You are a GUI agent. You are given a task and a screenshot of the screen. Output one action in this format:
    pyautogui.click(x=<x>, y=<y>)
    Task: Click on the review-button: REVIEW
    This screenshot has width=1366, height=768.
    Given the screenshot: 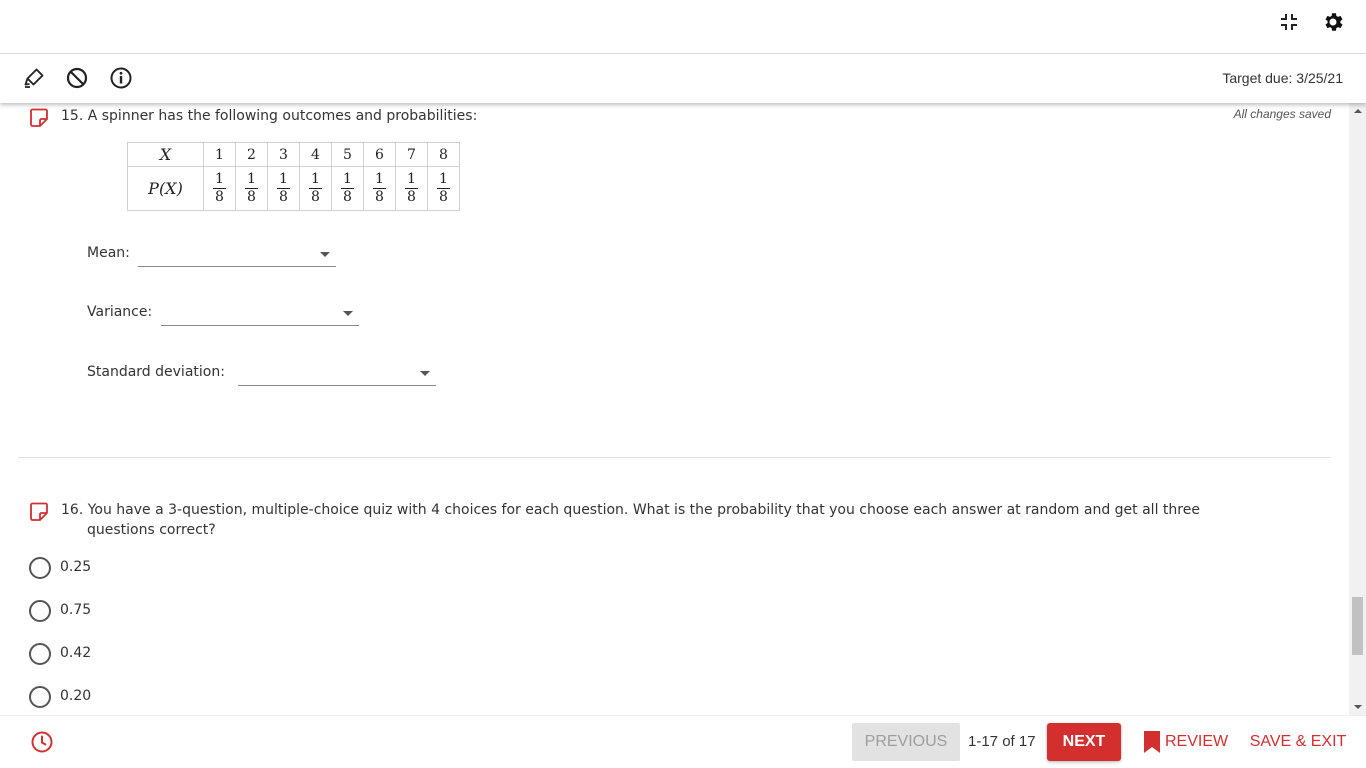 What is the action you would take?
    pyautogui.click(x=1186, y=742)
    